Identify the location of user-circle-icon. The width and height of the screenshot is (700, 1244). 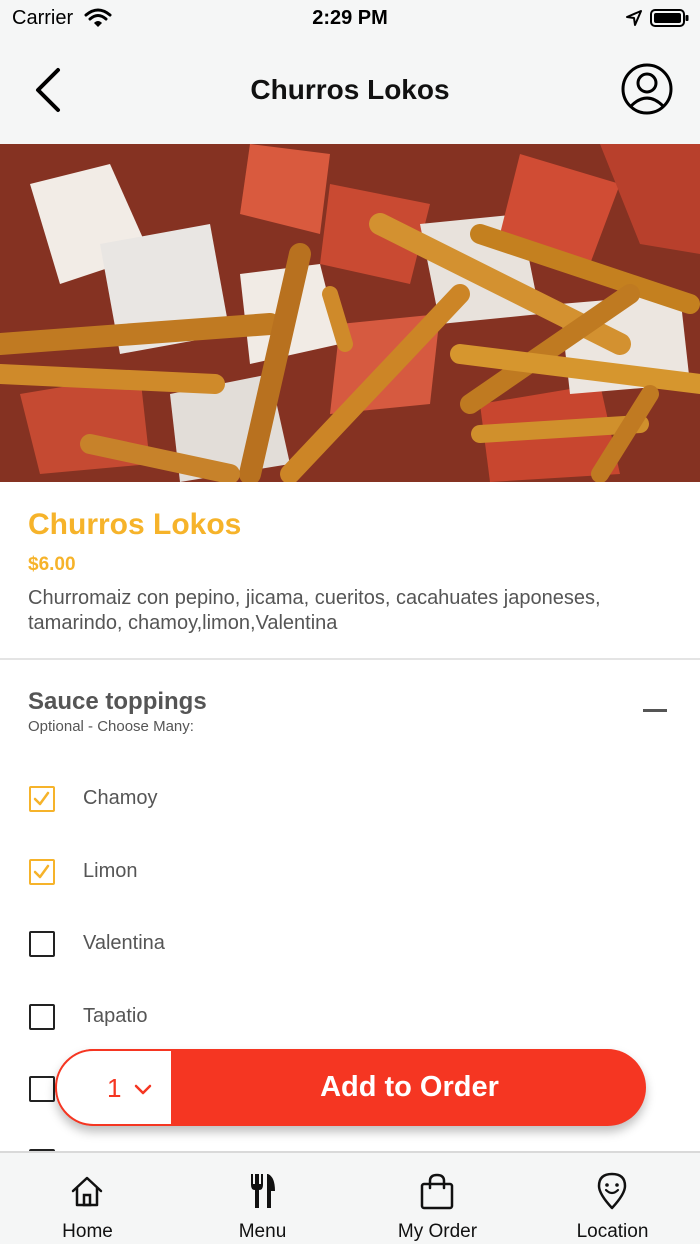
(647, 89).